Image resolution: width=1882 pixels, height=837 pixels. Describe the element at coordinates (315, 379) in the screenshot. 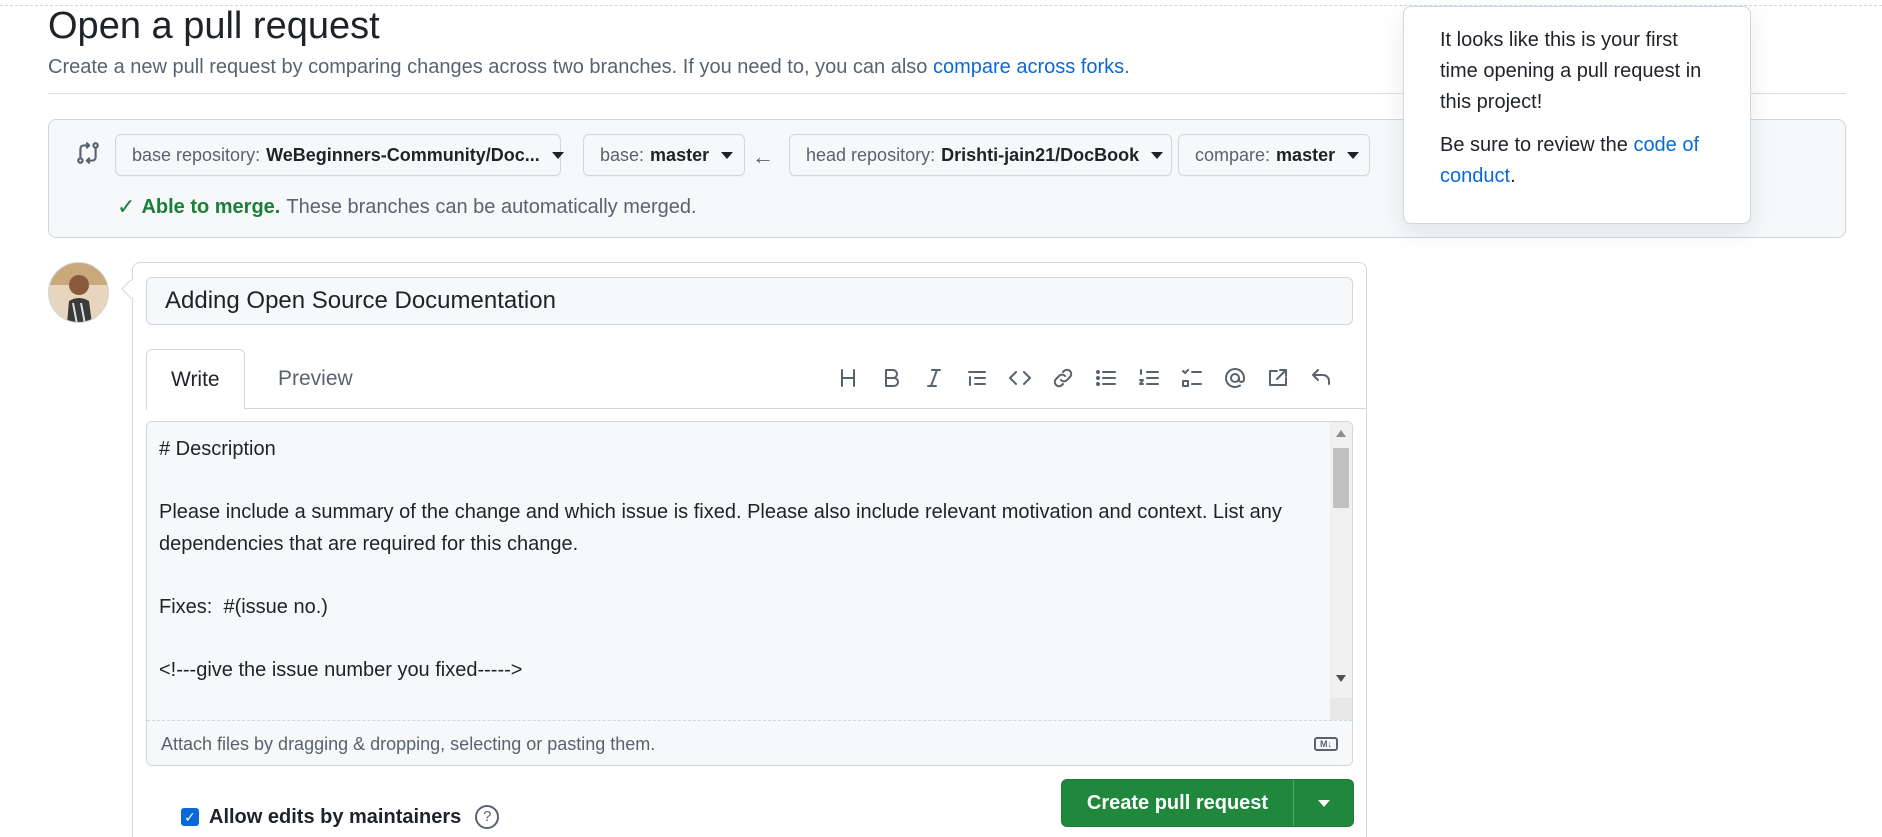

I see `tab-preview: Preview` at that location.